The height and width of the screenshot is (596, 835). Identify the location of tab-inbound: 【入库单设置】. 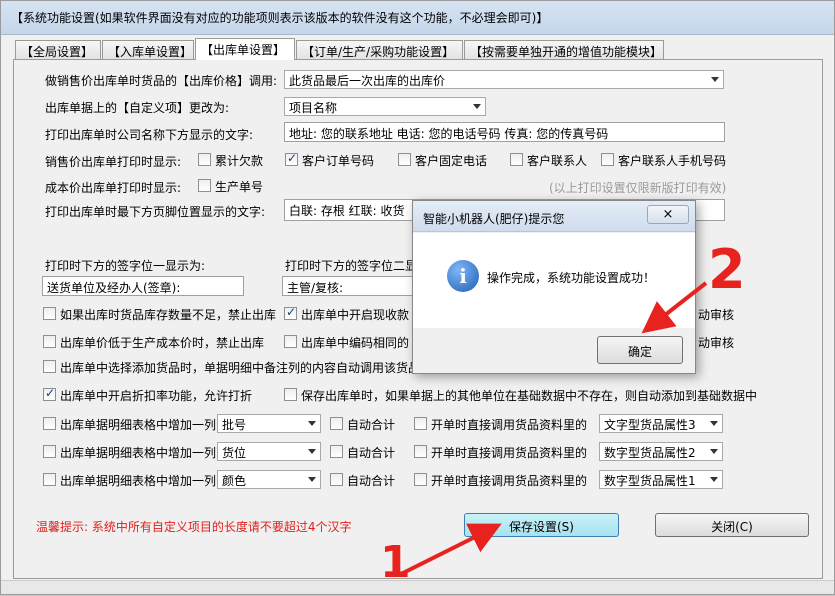
(148, 49).